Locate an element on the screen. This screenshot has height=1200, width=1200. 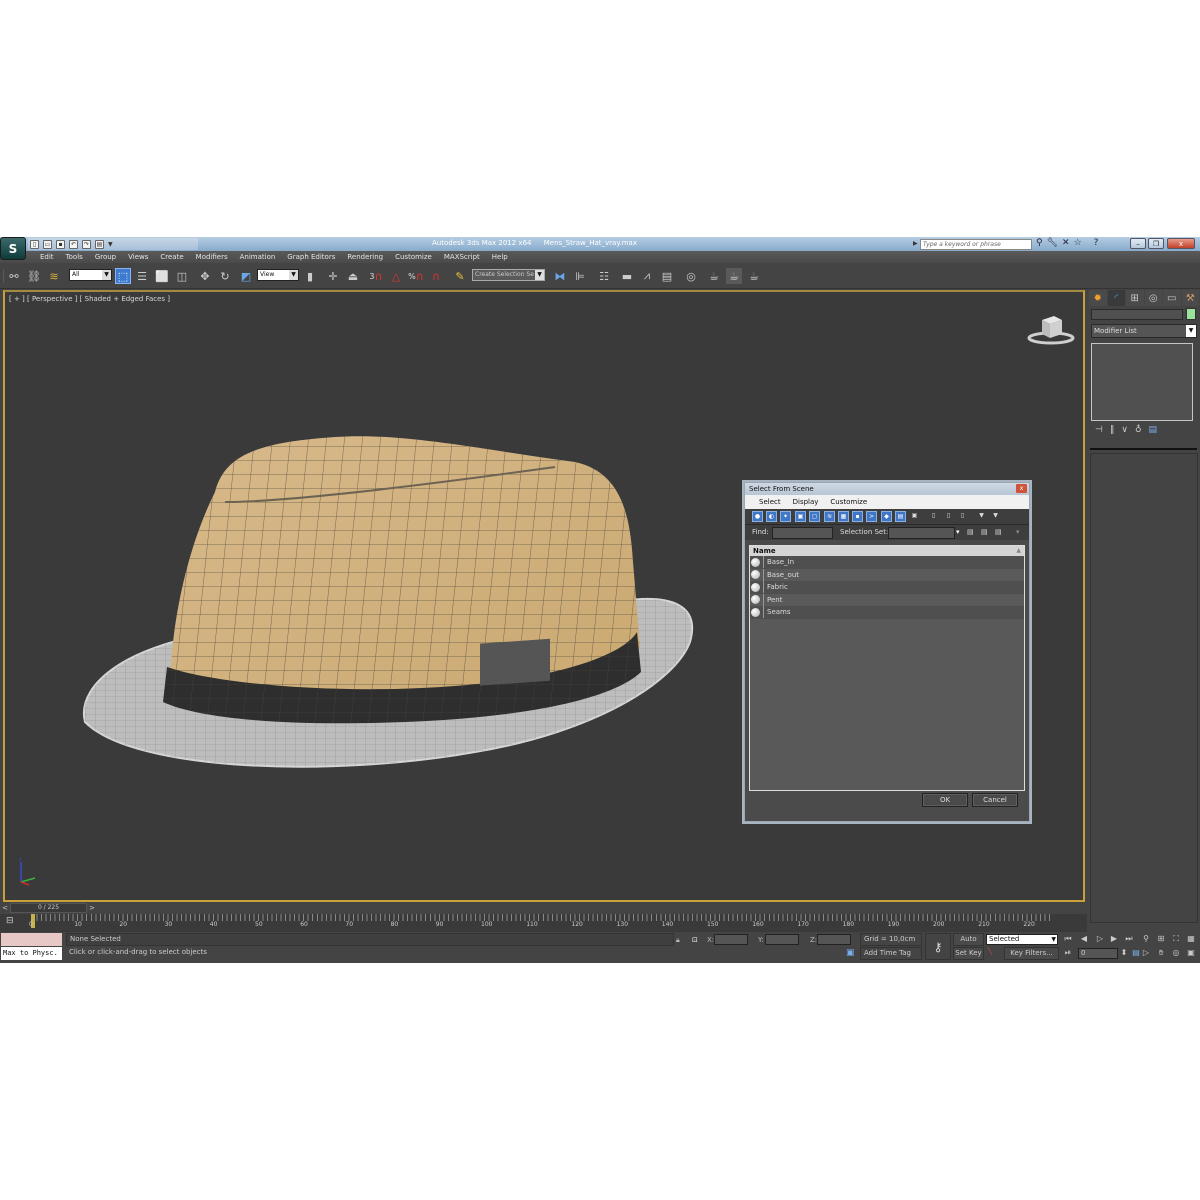
display-cameras-icon: ▣ is located at coordinates (800, 516).